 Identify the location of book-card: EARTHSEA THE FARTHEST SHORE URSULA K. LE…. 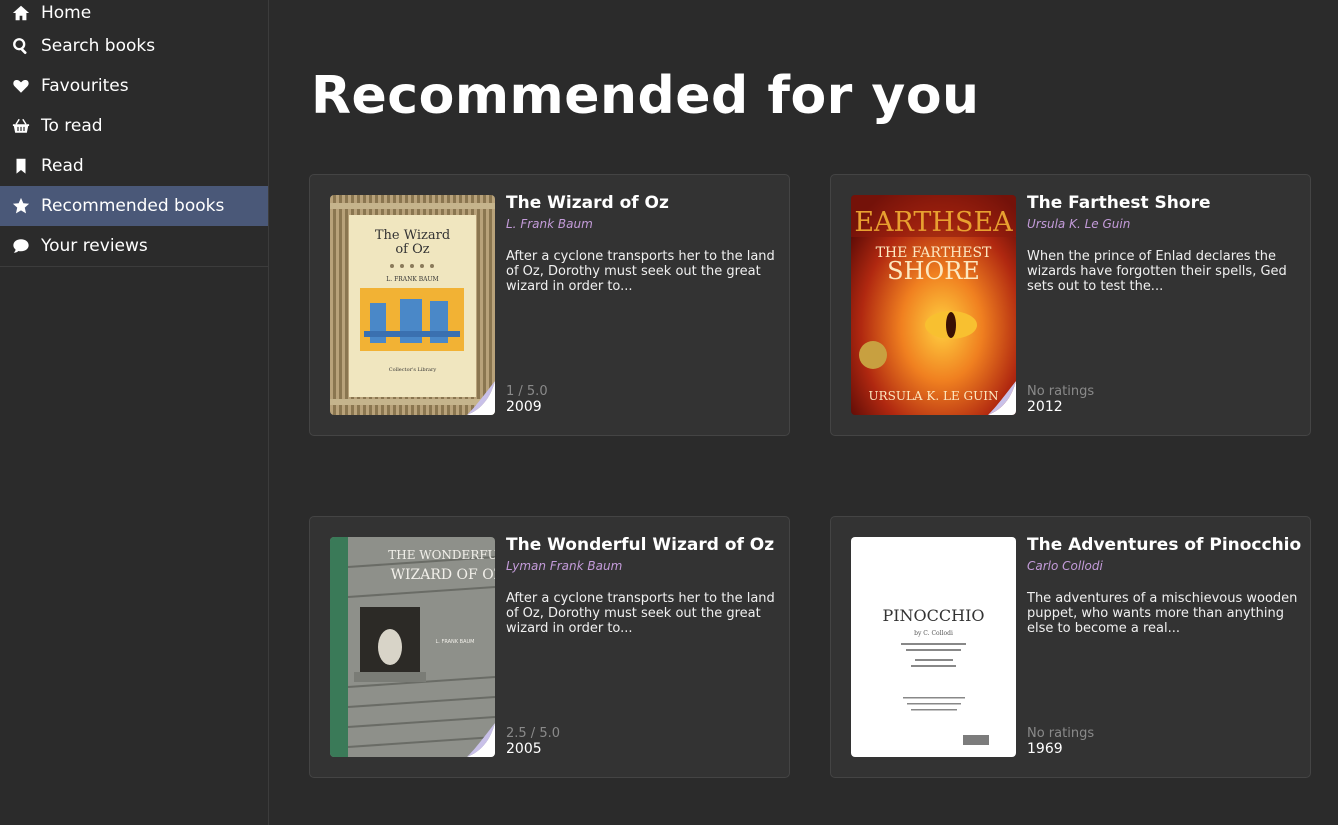
(1070, 305).